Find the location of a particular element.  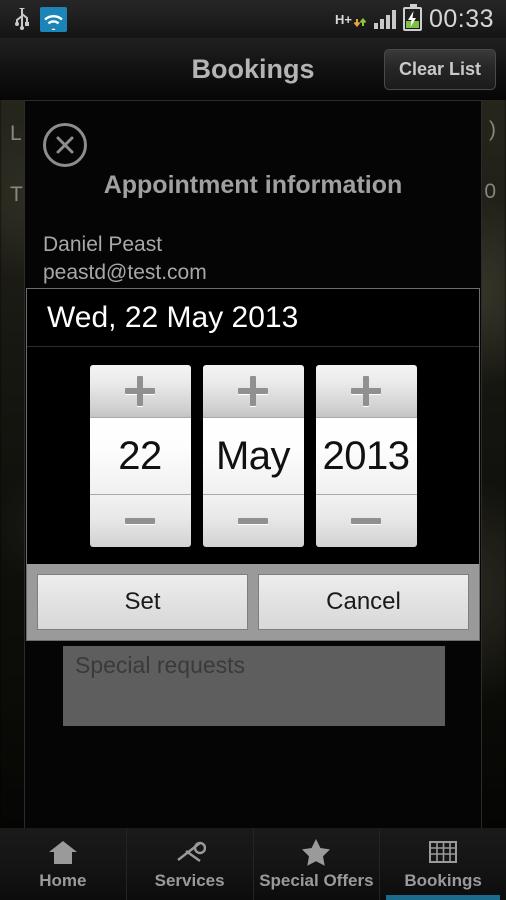

day-spinner: 22 is located at coordinates (140, 456).